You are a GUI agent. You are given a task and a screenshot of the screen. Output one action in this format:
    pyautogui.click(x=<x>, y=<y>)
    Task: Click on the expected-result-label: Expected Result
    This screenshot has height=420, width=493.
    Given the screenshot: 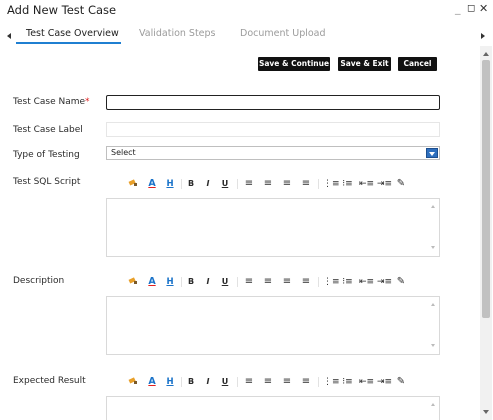 What is the action you would take?
    pyautogui.click(x=49, y=381)
    